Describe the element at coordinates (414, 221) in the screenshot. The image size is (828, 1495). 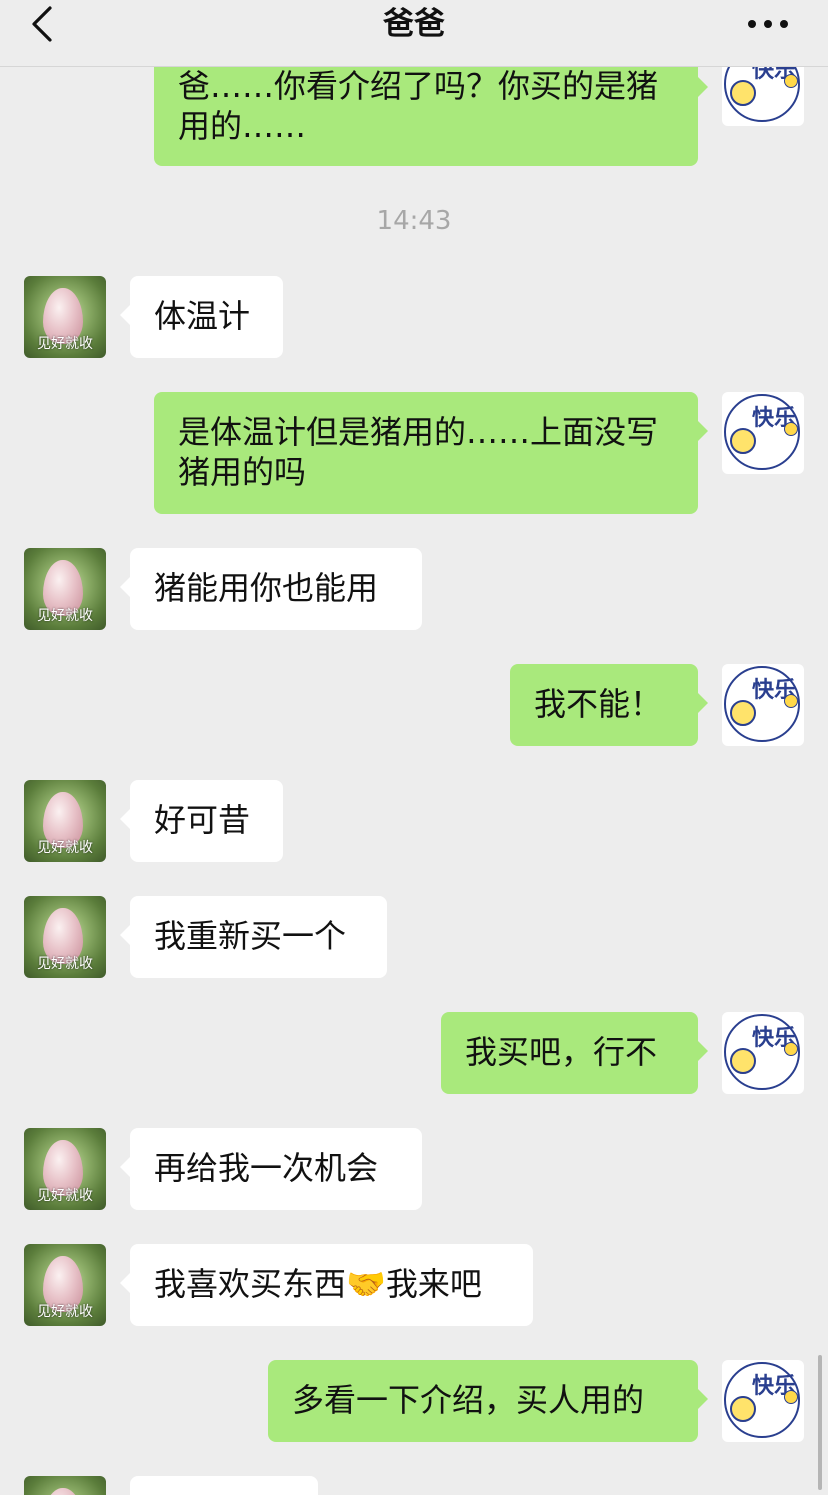
I see `message-timestamp: 14:43` at that location.